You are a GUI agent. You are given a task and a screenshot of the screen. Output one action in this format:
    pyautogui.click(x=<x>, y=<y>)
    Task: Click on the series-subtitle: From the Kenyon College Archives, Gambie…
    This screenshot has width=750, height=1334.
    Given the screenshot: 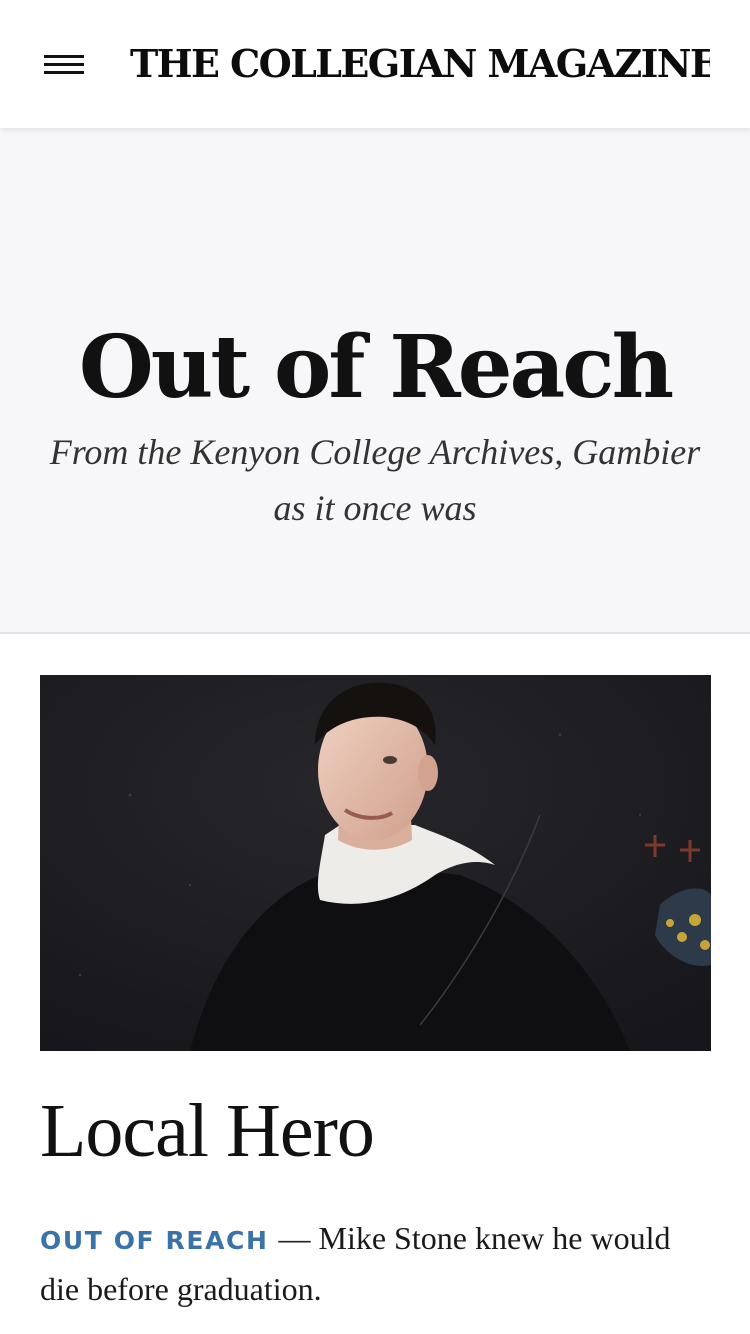 What is the action you would take?
    pyautogui.click(x=375, y=480)
    